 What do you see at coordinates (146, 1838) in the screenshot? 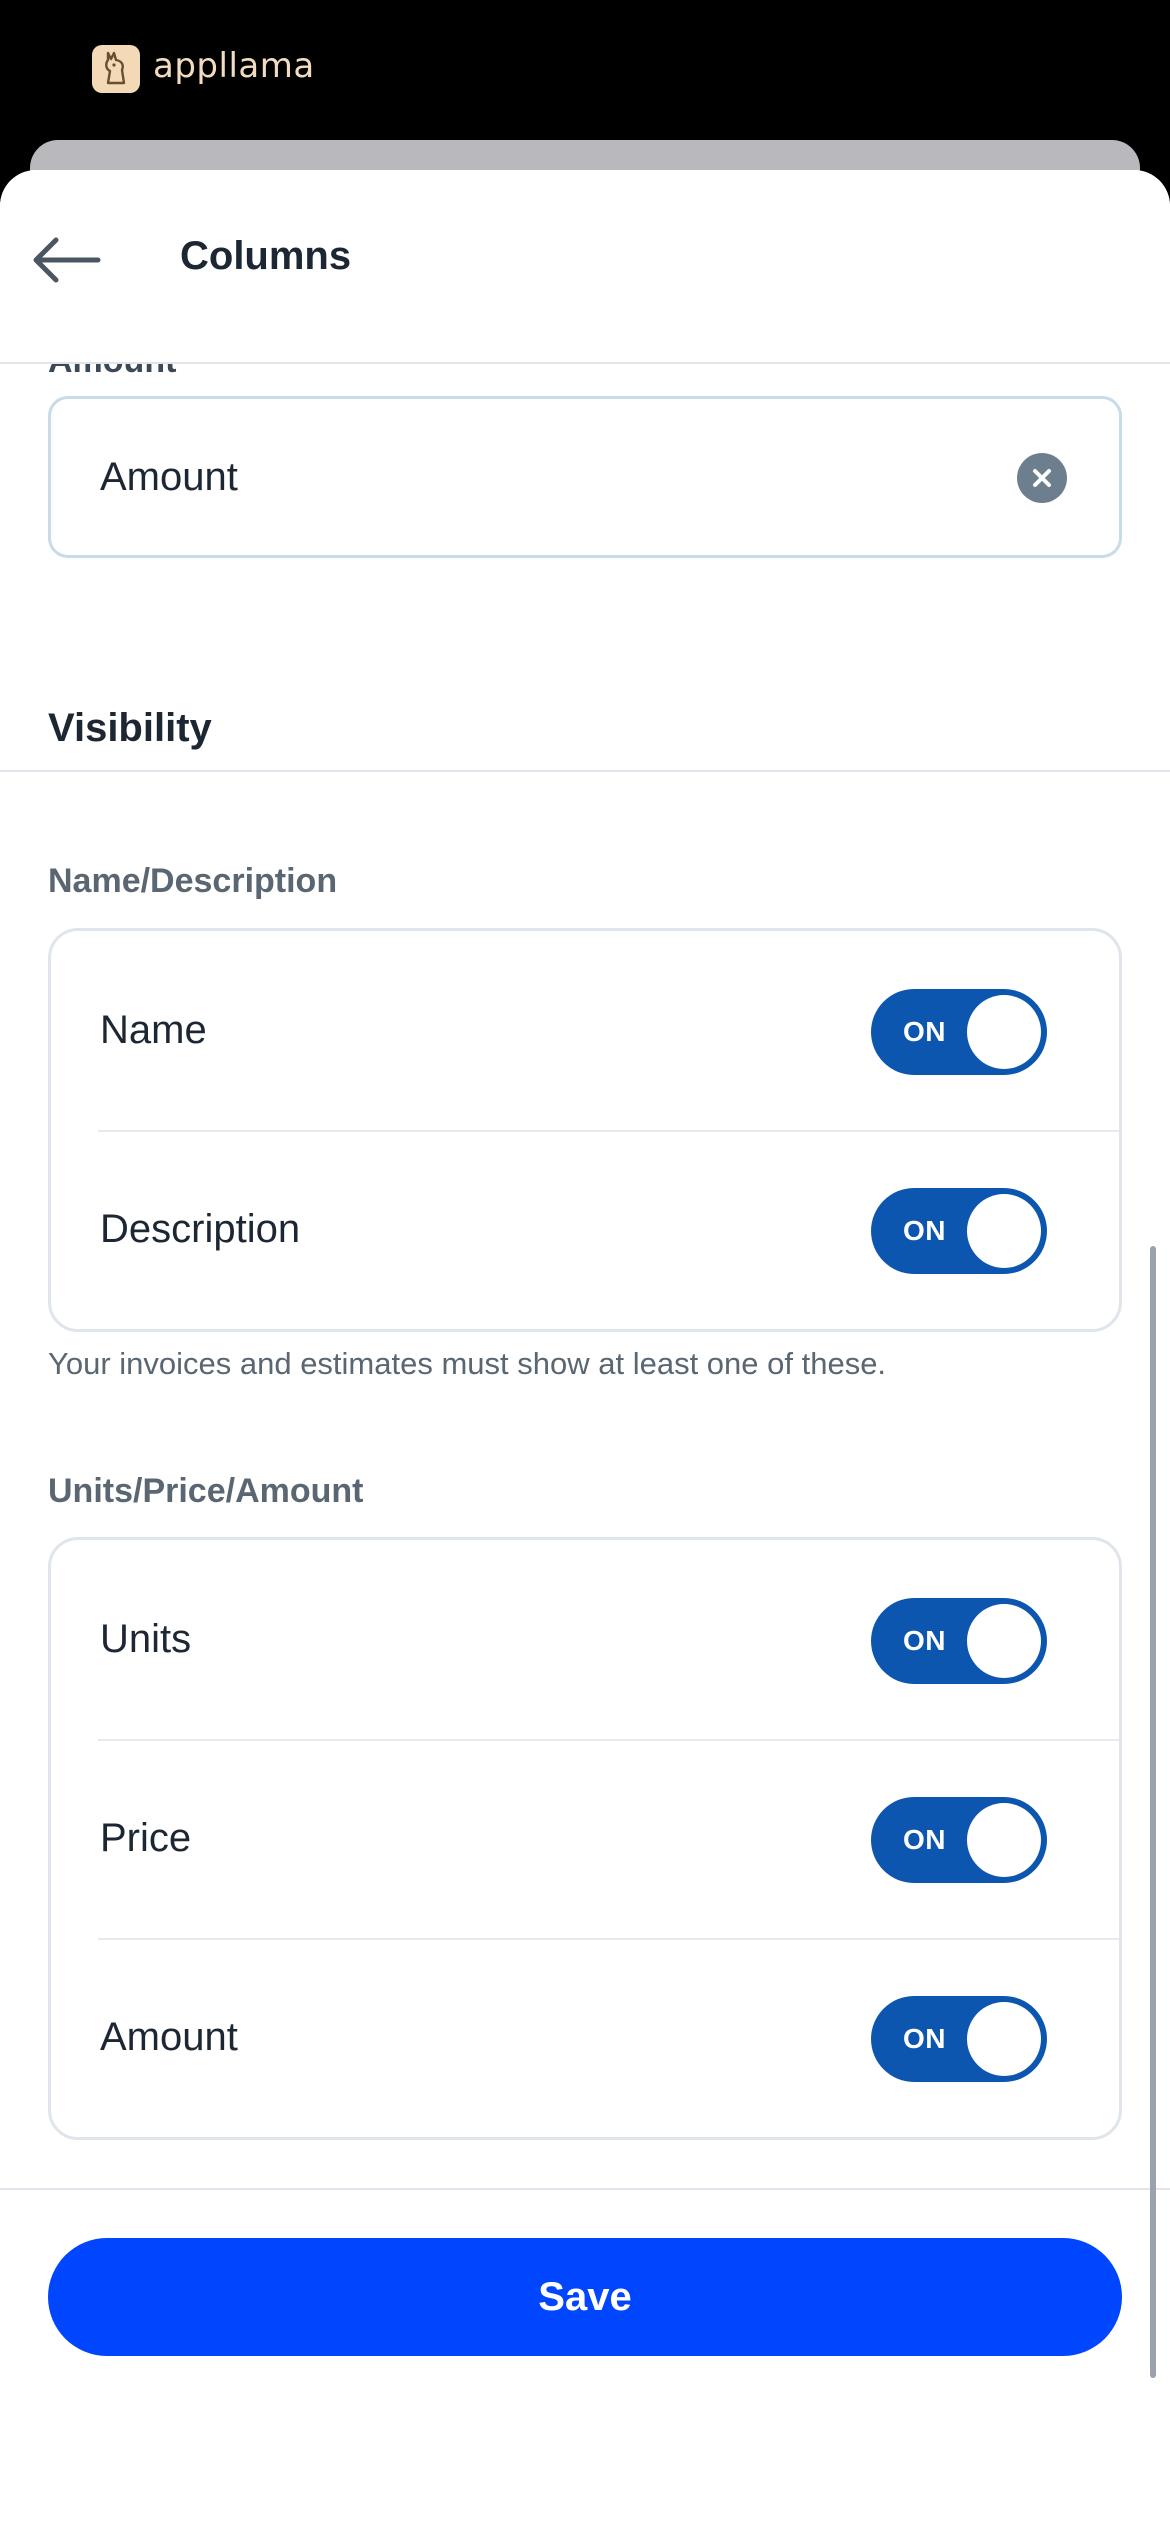
I see `row-label: Price` at bounding box center [146, 1838].